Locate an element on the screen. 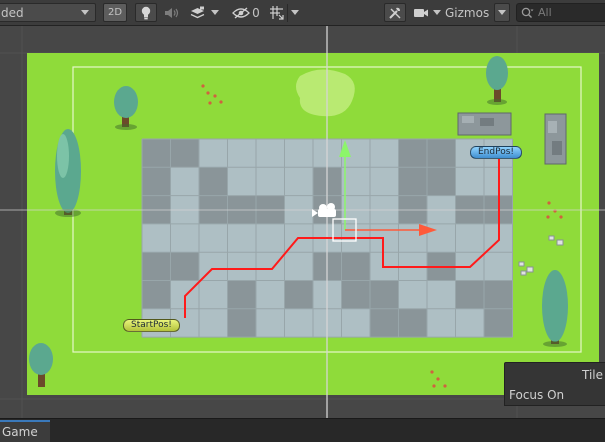 The image size is (605, 442). tile-overlay-panel: Tile Focus On is located at coordinates (554, 384).